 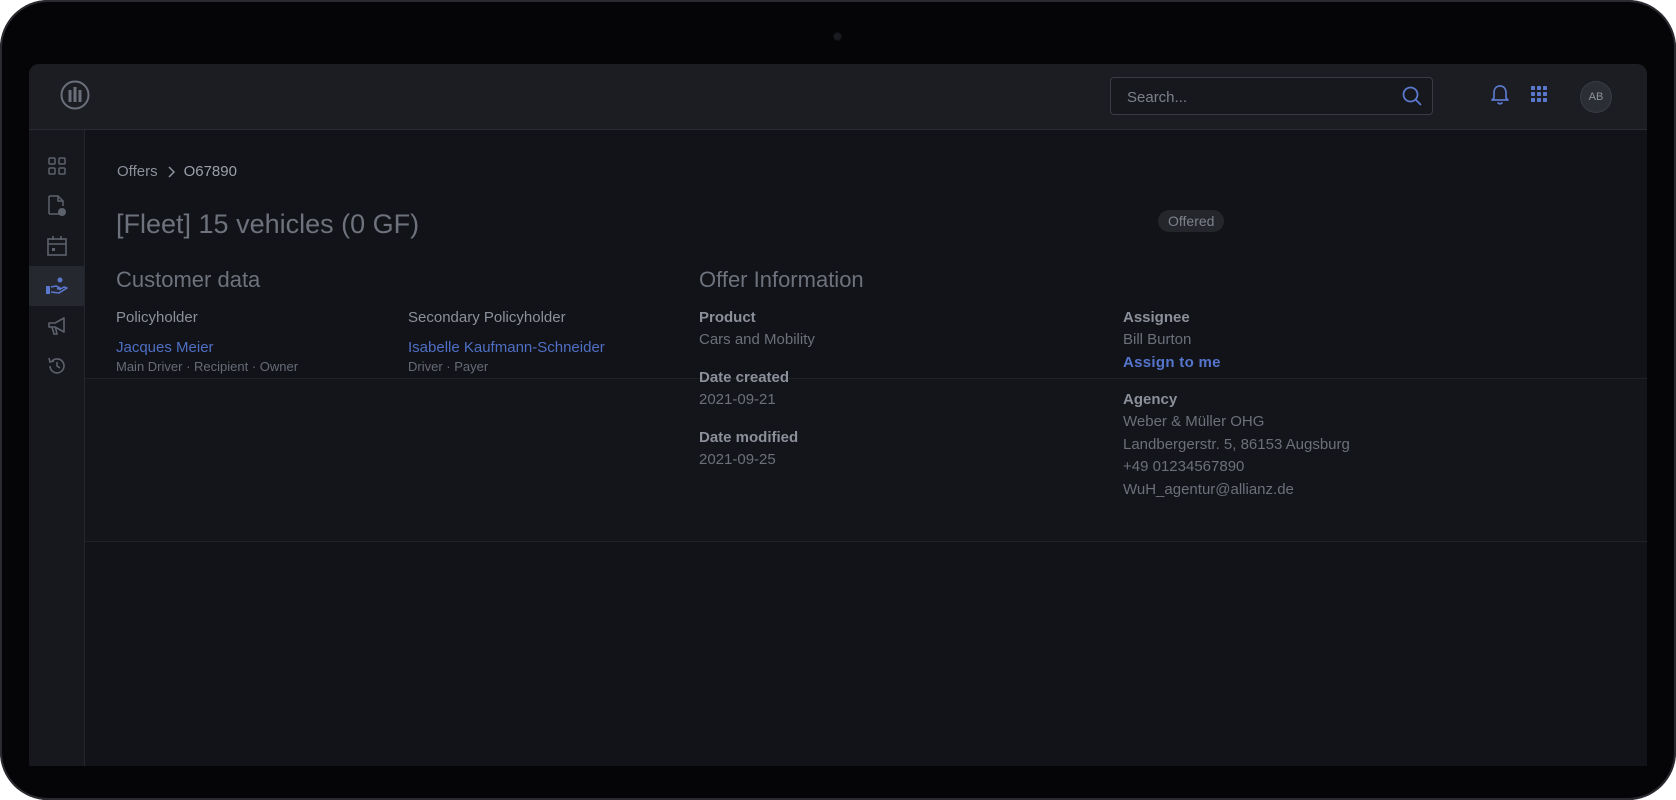 I want to click on sidebar, so click(x=57, y=448).